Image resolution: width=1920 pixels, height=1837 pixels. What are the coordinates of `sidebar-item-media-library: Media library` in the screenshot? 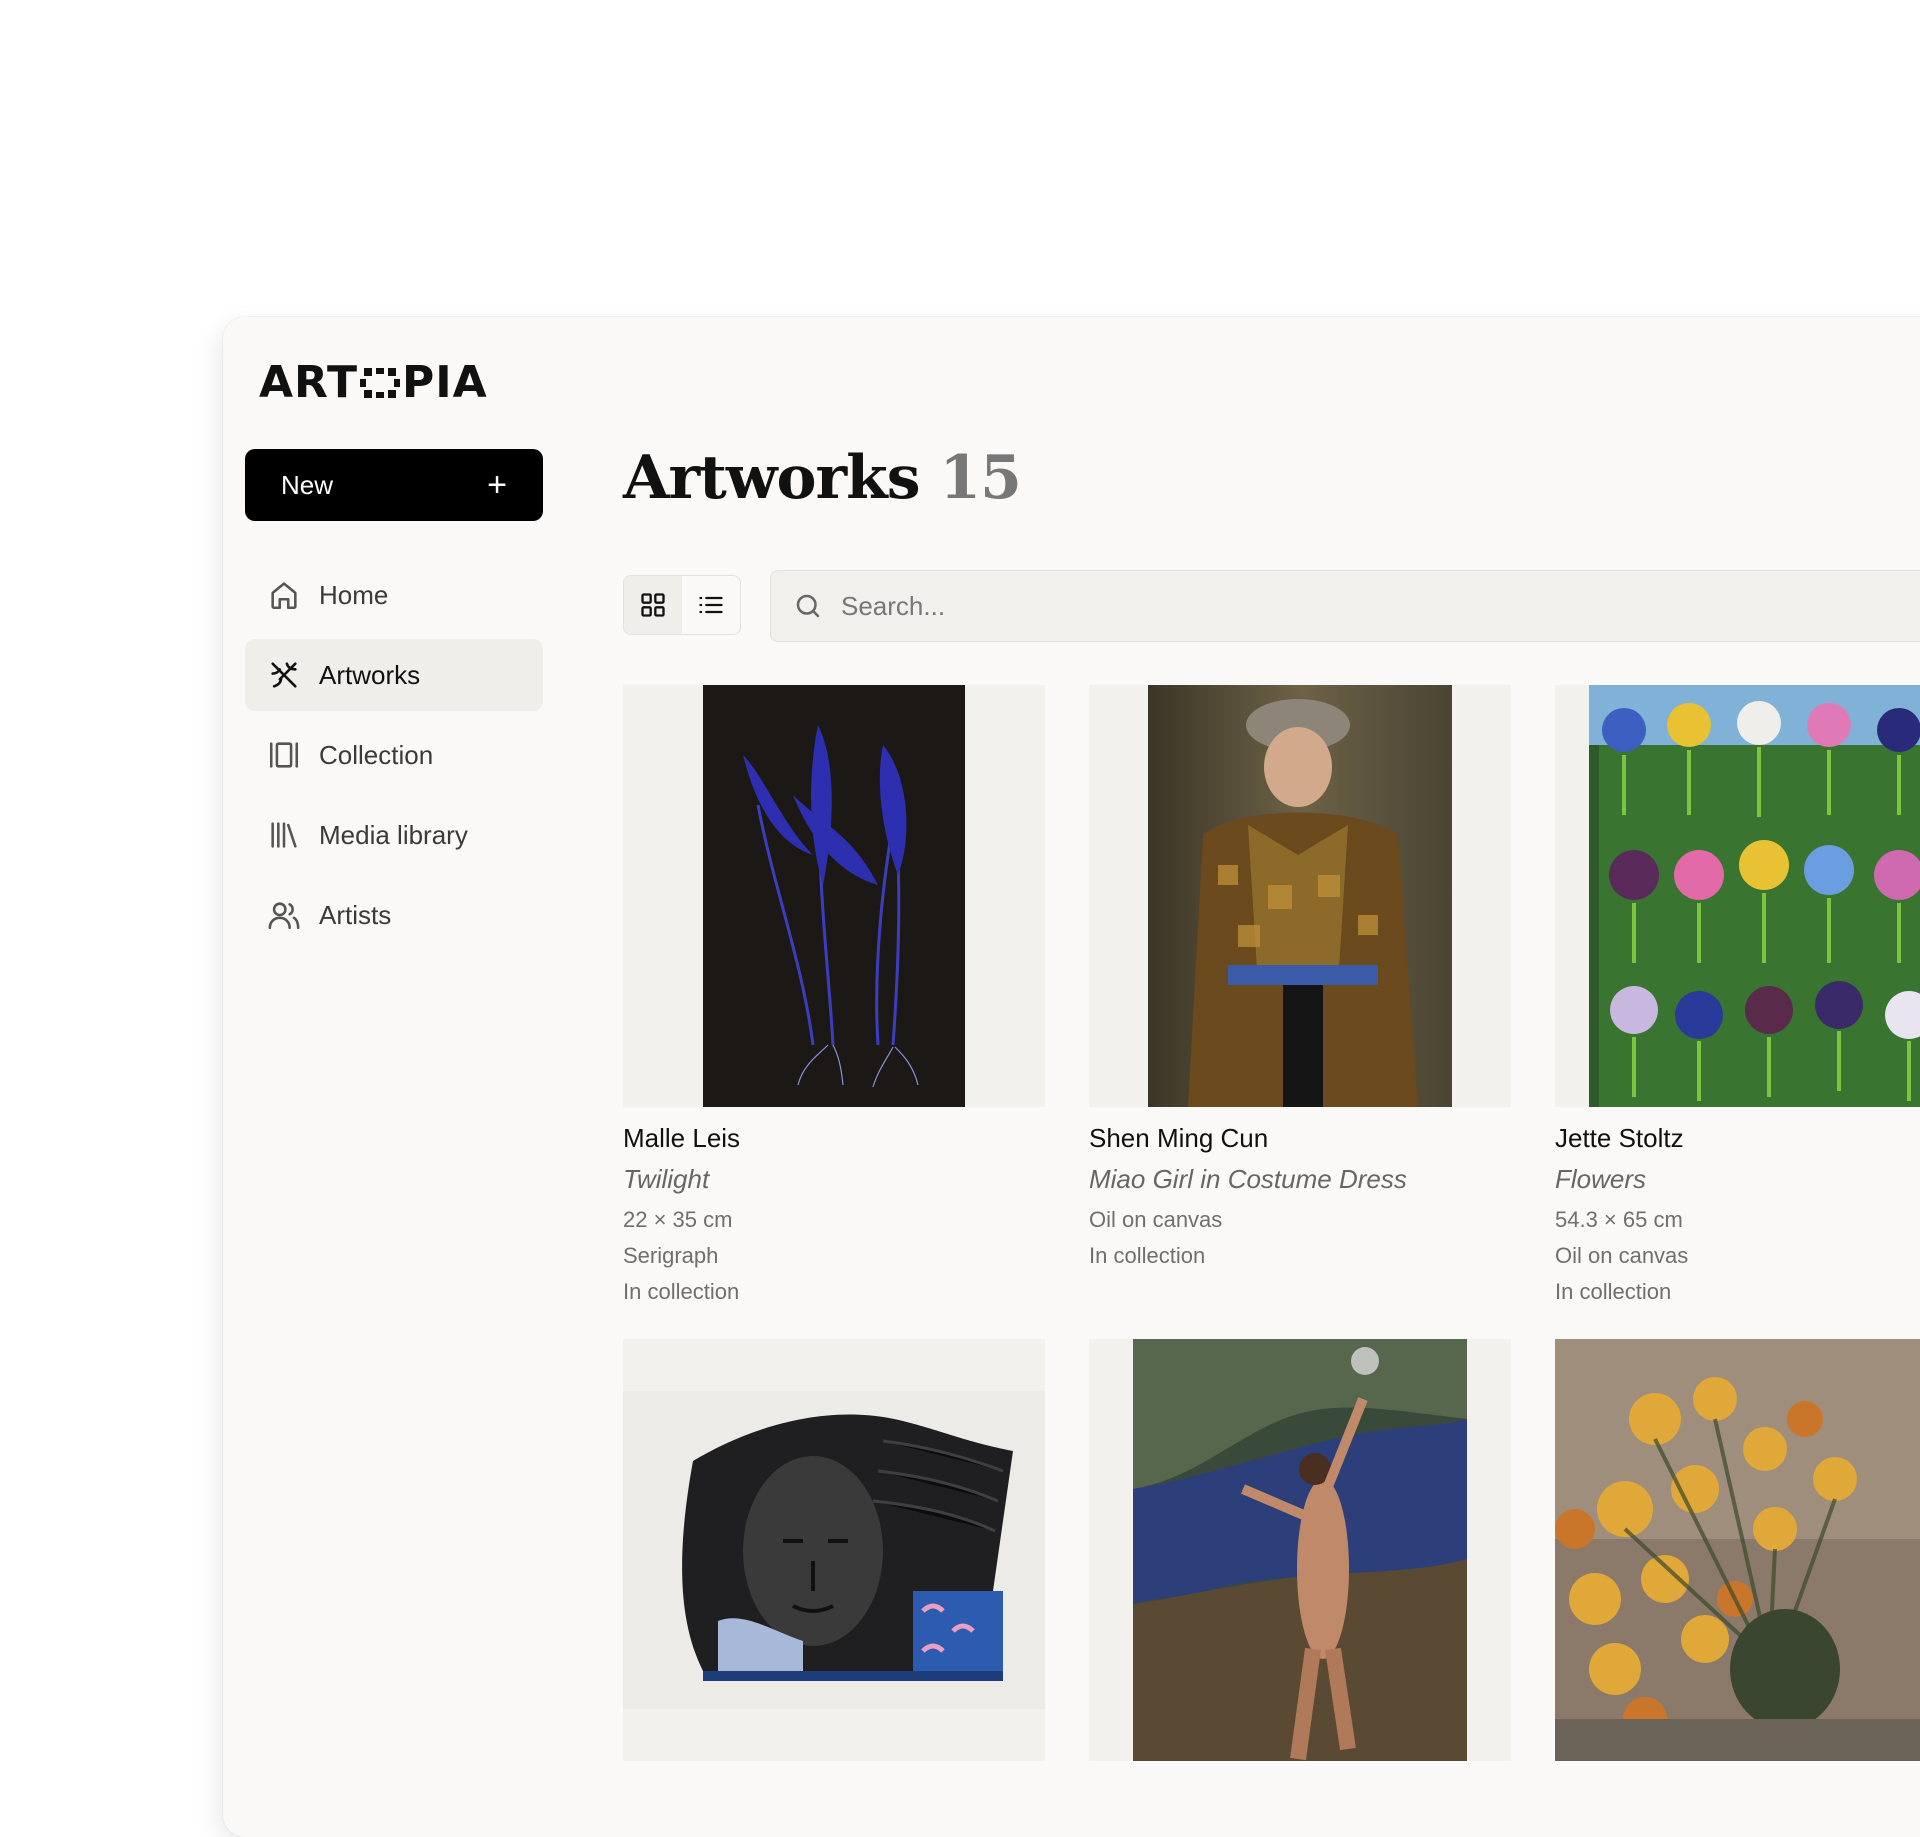 It's located at (394, 835).